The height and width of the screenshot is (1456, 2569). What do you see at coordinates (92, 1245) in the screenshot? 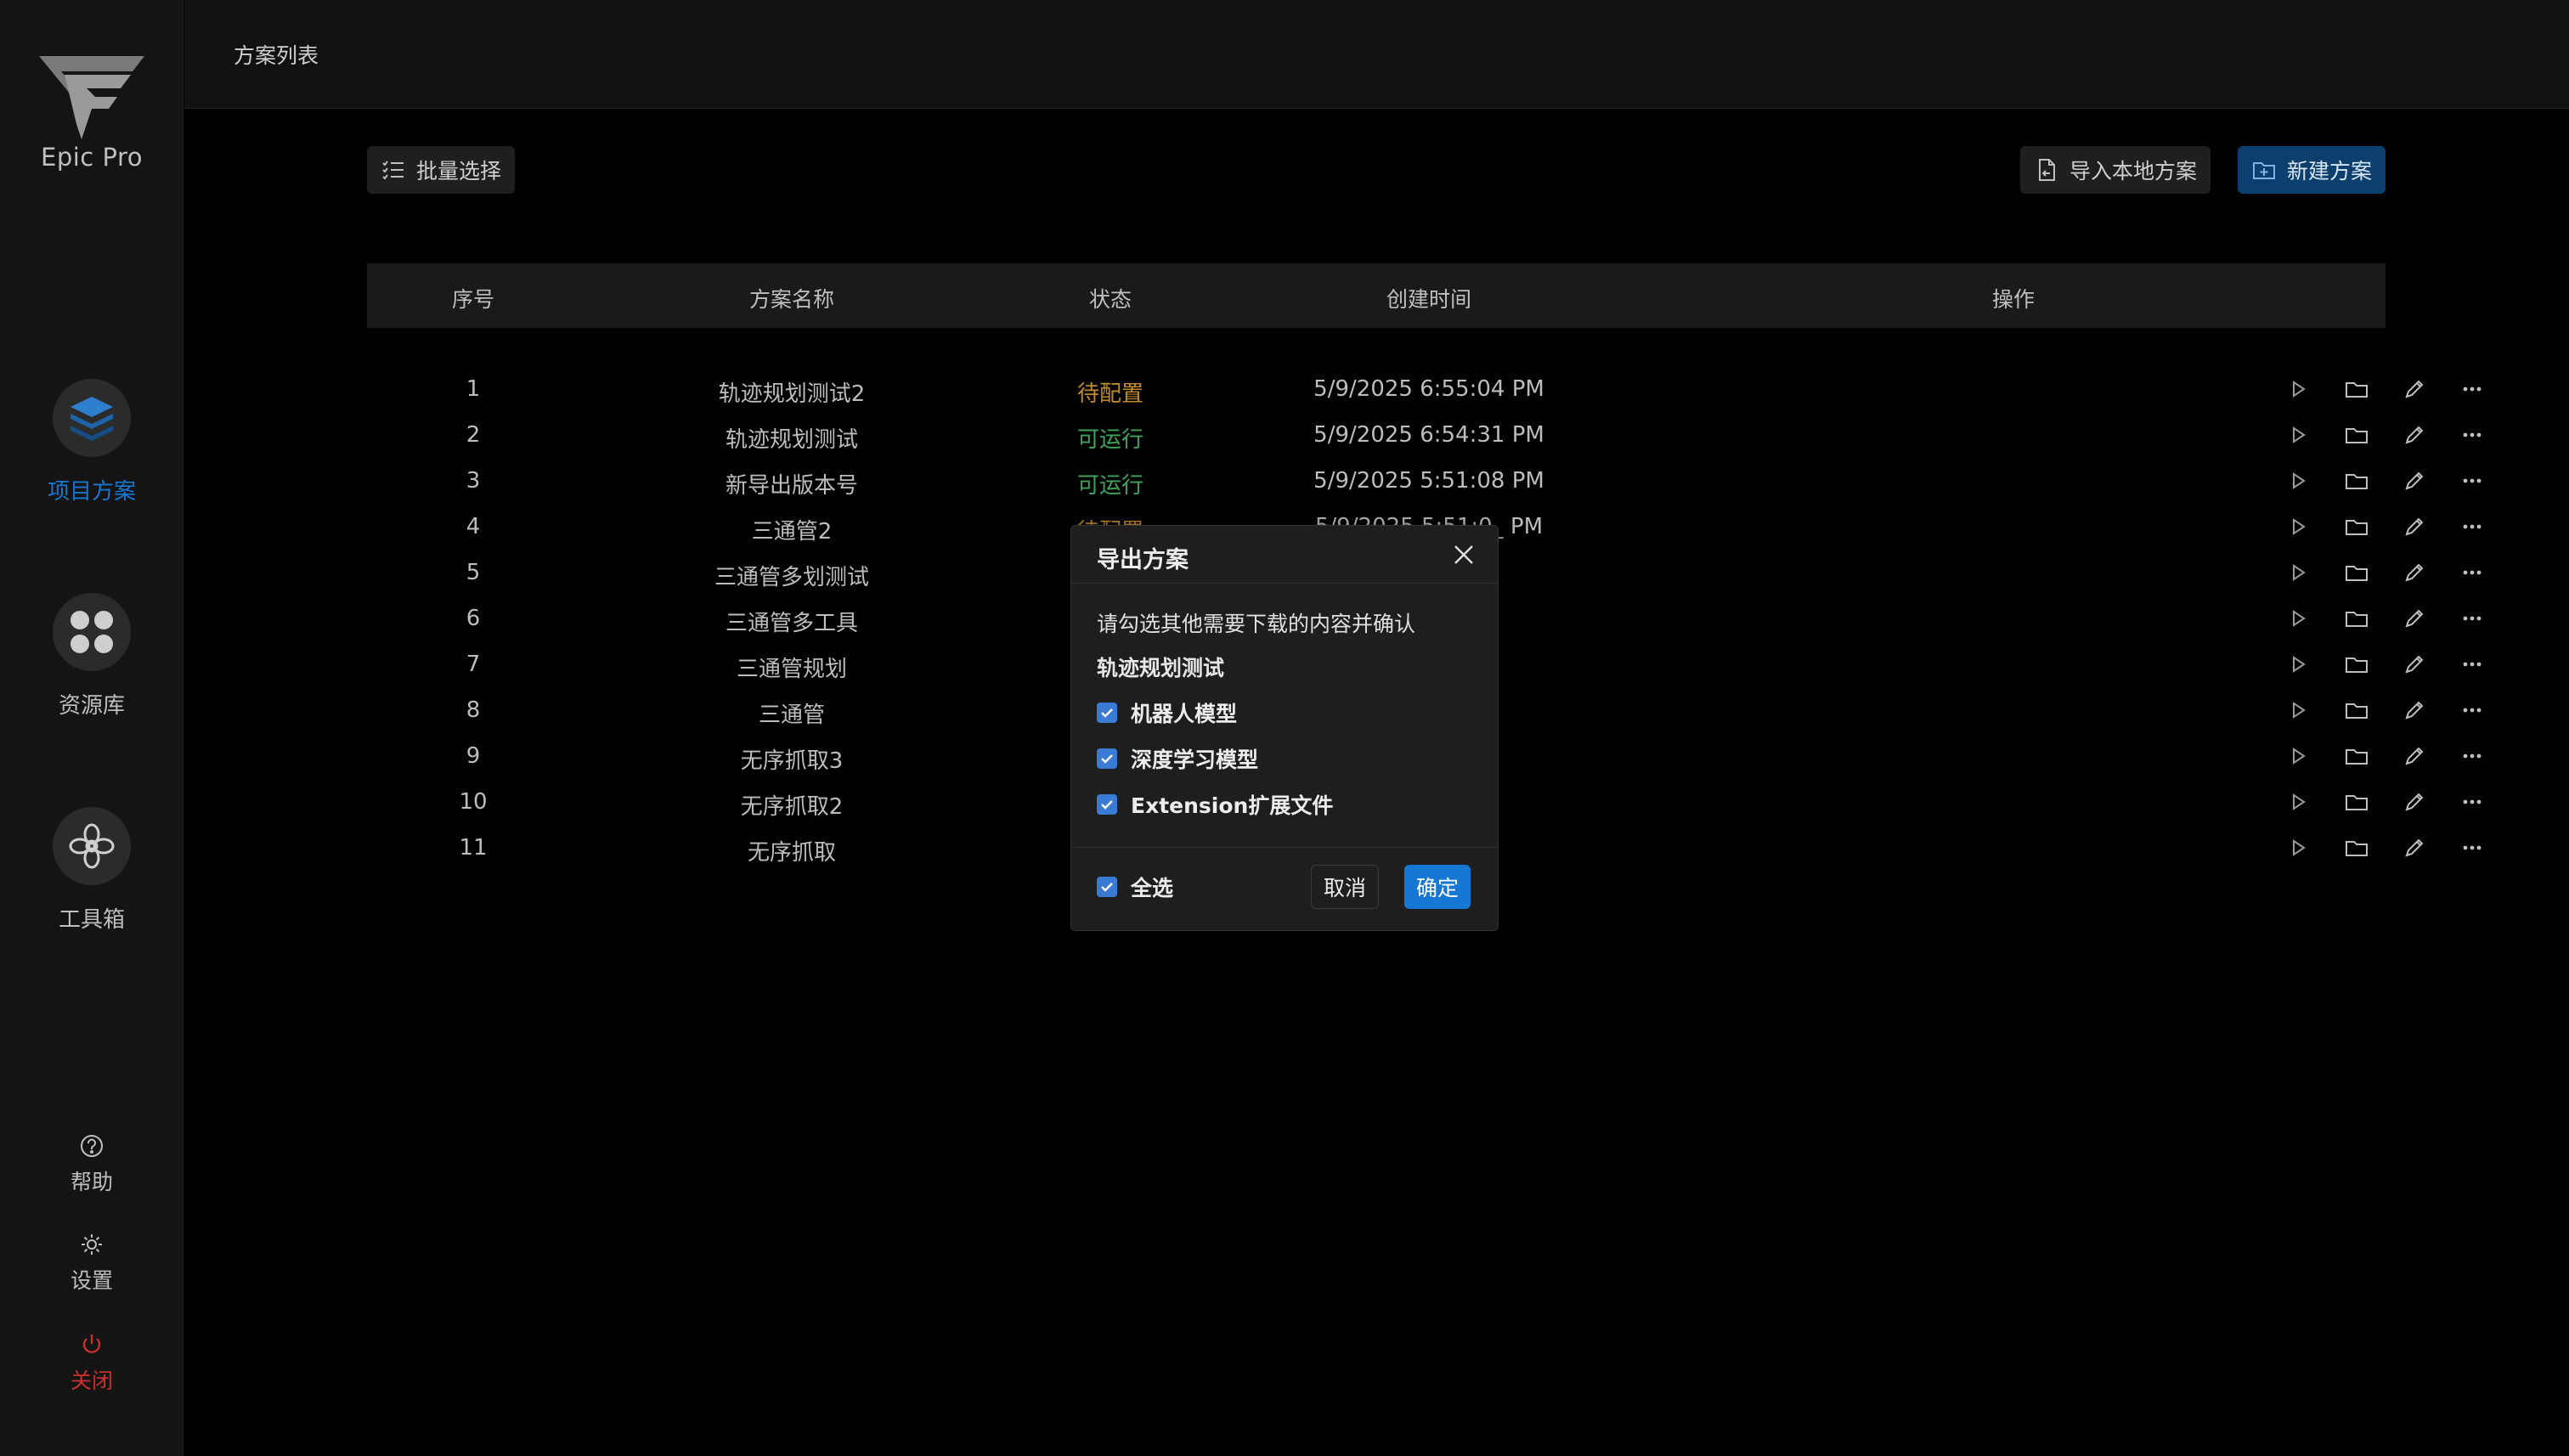
I see `gear-icon` at bounding box center [92, 1245].